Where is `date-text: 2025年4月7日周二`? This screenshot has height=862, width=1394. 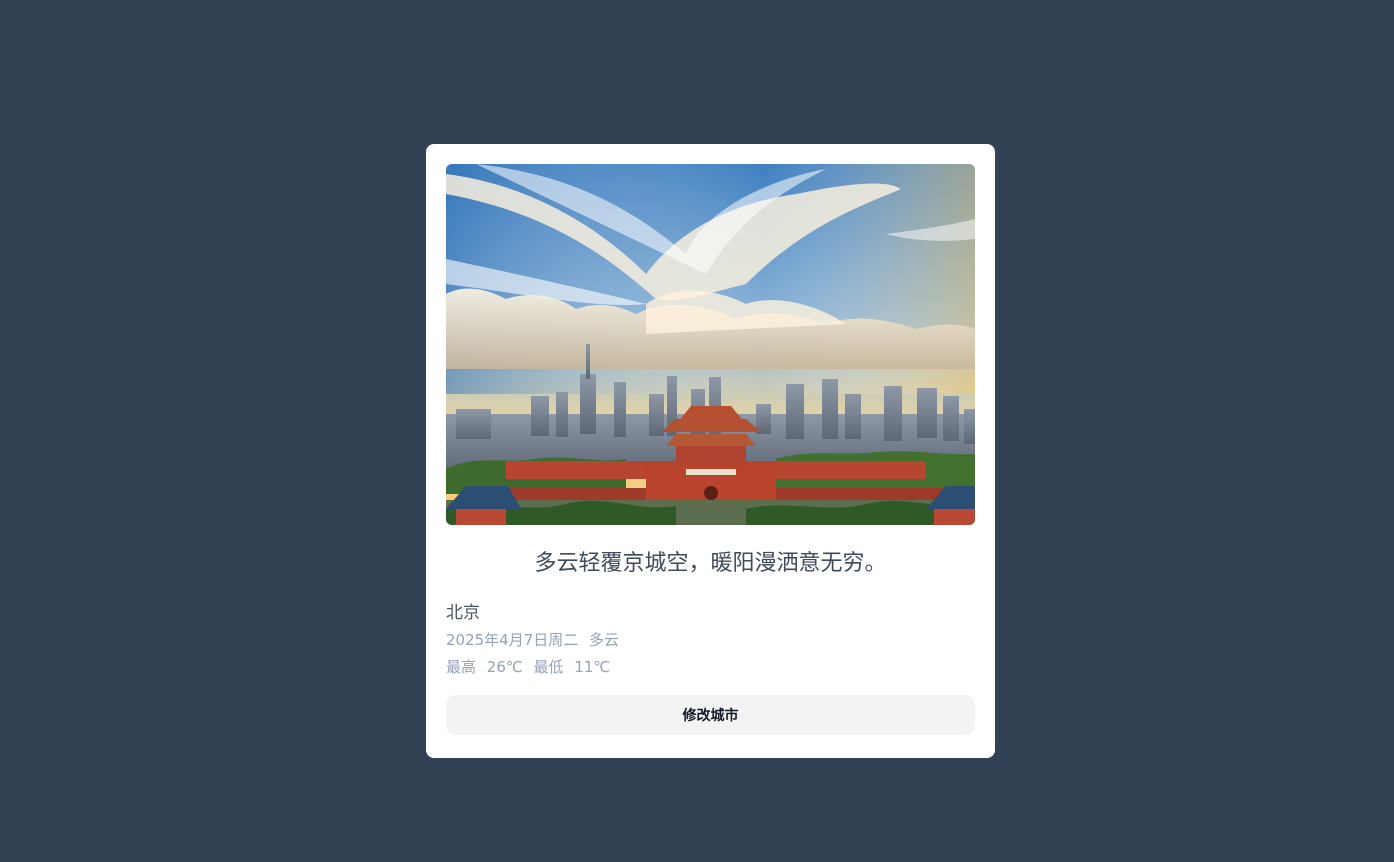
date-text: 2025年4月7日周二 is located at coordinates (512, 640).